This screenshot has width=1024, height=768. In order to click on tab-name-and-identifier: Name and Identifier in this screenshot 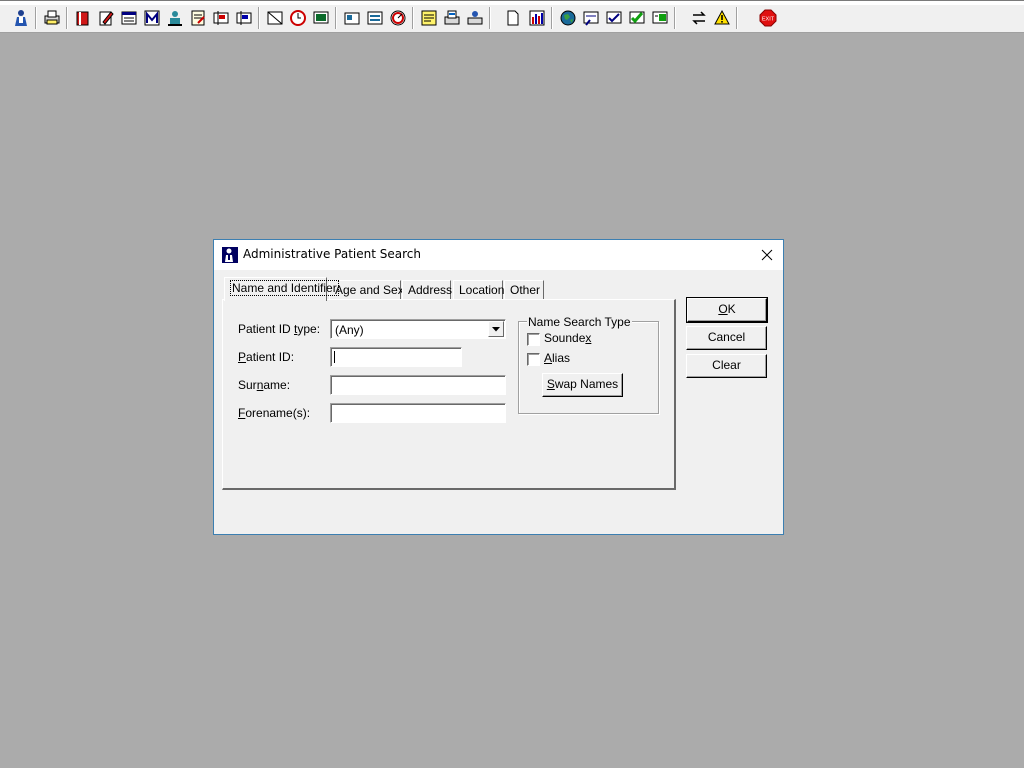, I will do `click(281, 289)`.